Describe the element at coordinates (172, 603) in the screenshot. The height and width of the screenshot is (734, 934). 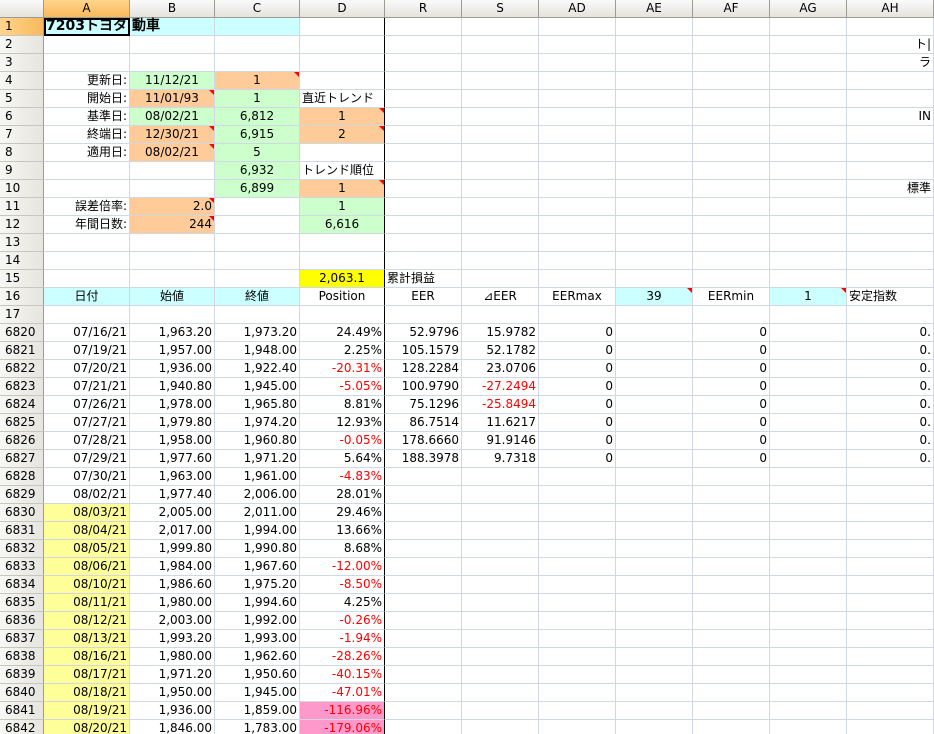
I see `open-cell: 1,980.00` at that location.